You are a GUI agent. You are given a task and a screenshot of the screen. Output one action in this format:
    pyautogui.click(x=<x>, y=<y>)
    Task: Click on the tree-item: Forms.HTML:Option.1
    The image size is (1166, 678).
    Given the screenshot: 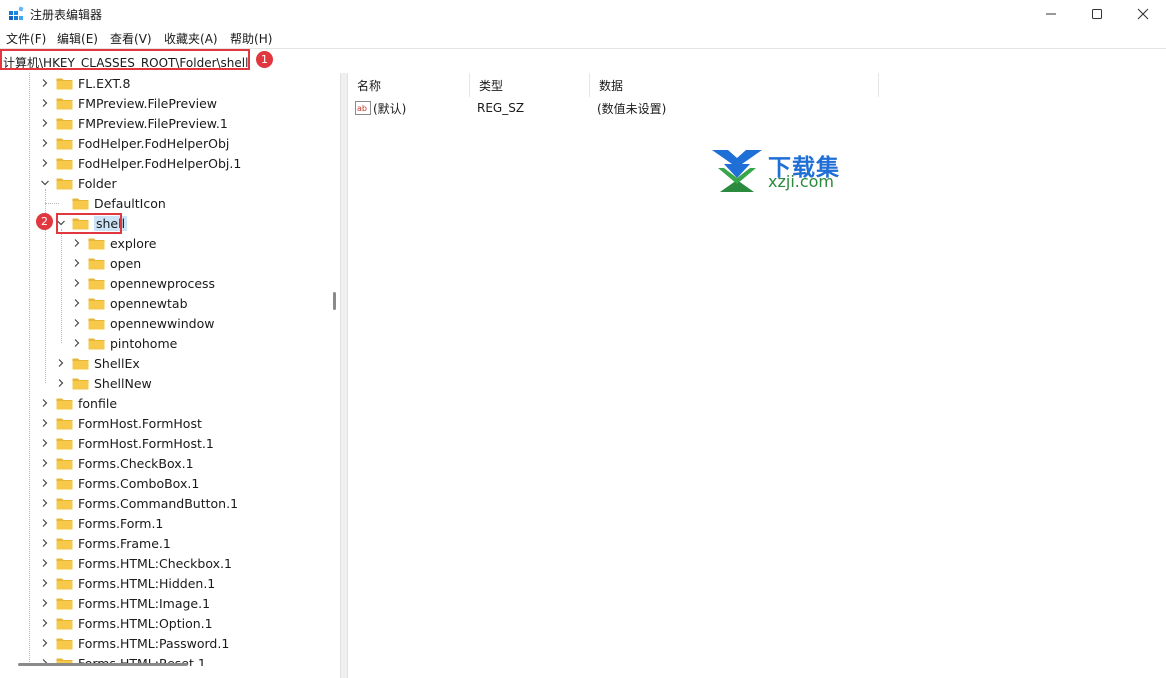 What is the action you would take?
    pyautogui.click(x=126, y=623)
    